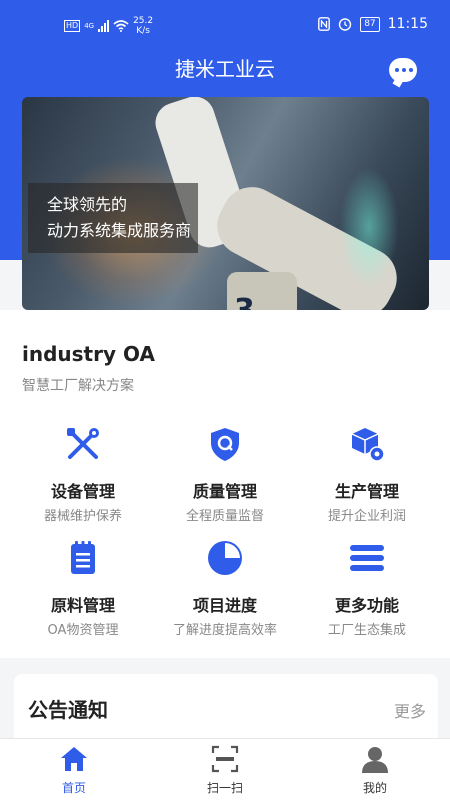 The height and width of the screenshot is (800, 450). Describe the element at coordinates (225, 759) in the screenshot. I see `scan-icon` at that location.